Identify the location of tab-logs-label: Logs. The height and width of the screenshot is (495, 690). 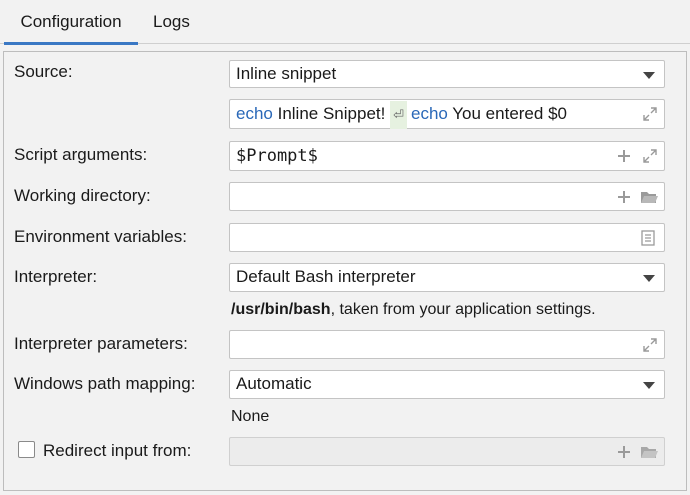
(171, 21).